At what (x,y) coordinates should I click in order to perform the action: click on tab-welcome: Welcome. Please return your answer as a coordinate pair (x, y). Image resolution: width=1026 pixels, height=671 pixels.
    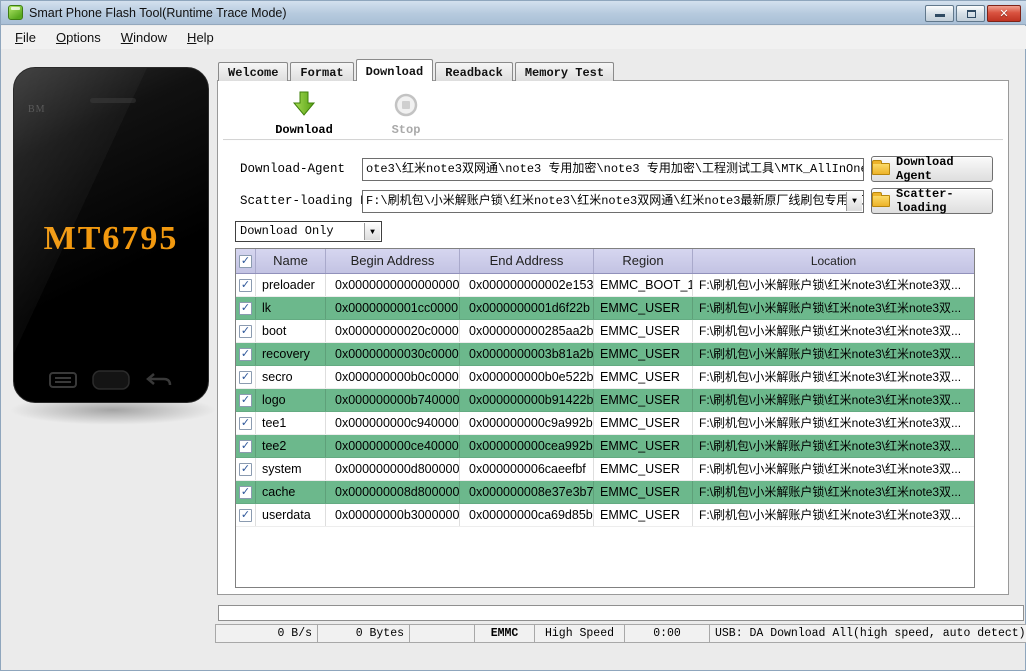
    Looking at the image, I should click on (253, 71).